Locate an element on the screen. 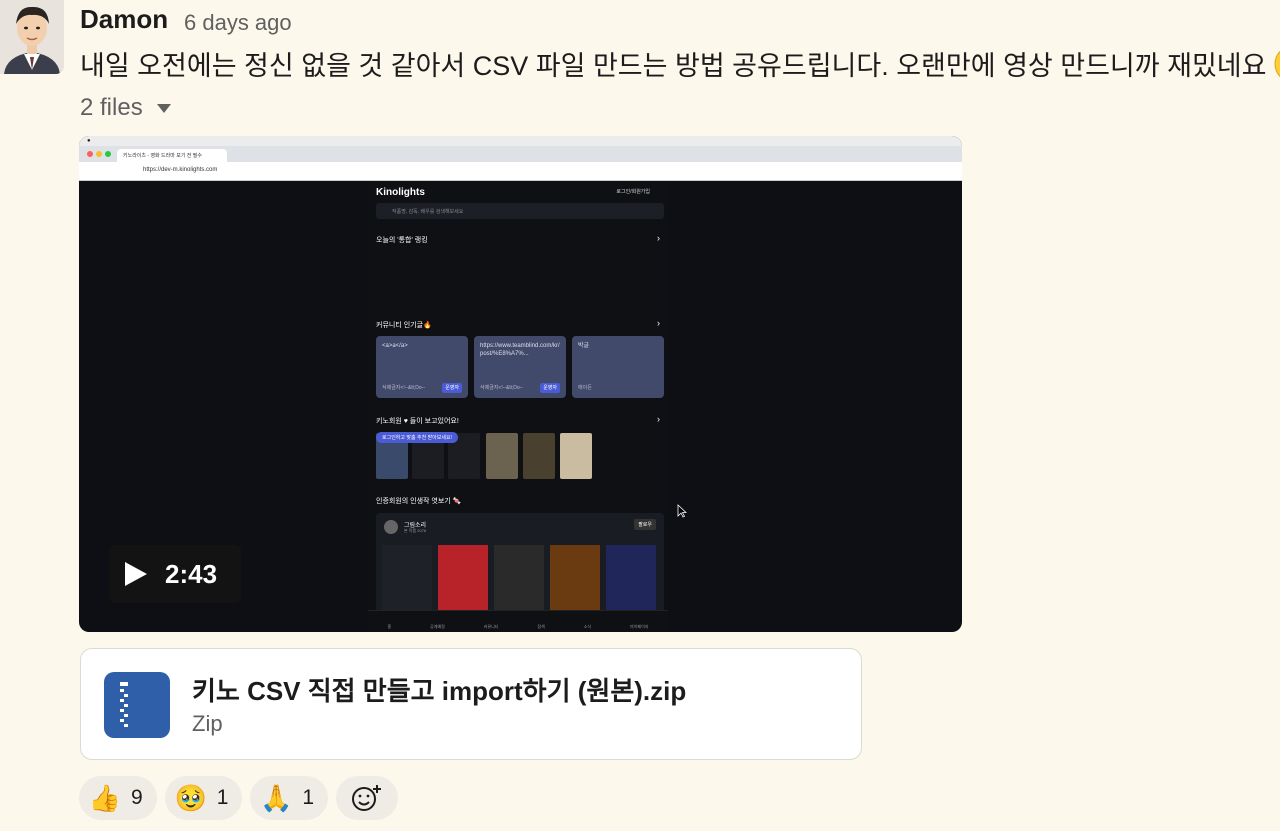 Image resolution: width=1280 pixels, height=831 pixels. reaction-holding-back-tears: 🥹 1 is located at coordinates (203, 798).